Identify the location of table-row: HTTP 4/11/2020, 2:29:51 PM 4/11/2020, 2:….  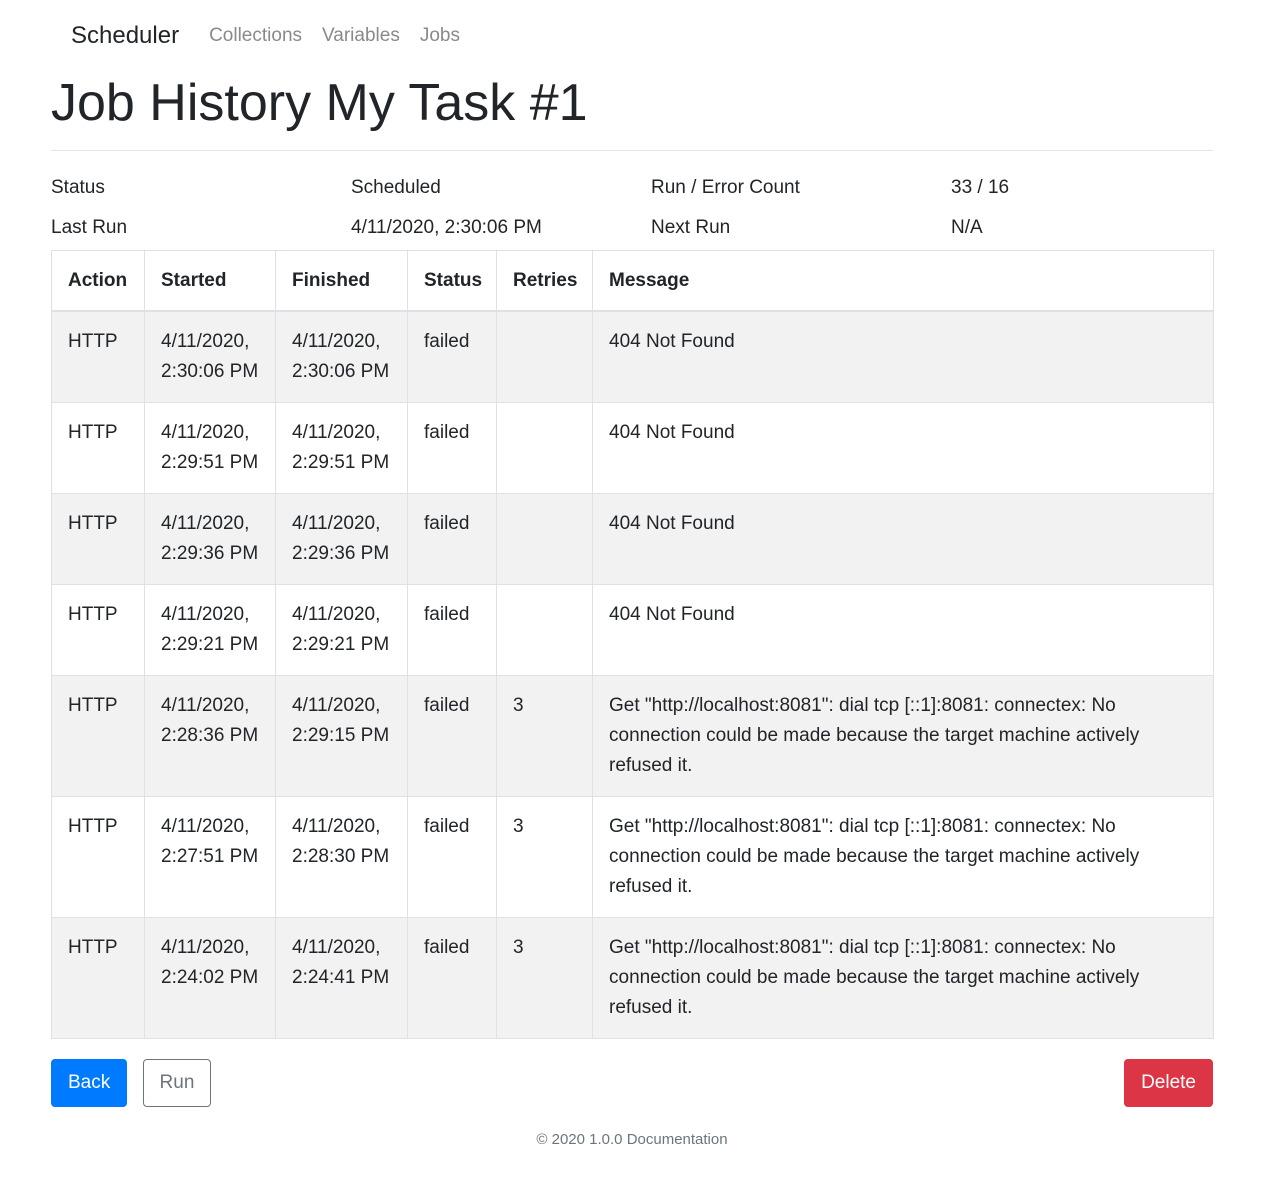
(632, 448).